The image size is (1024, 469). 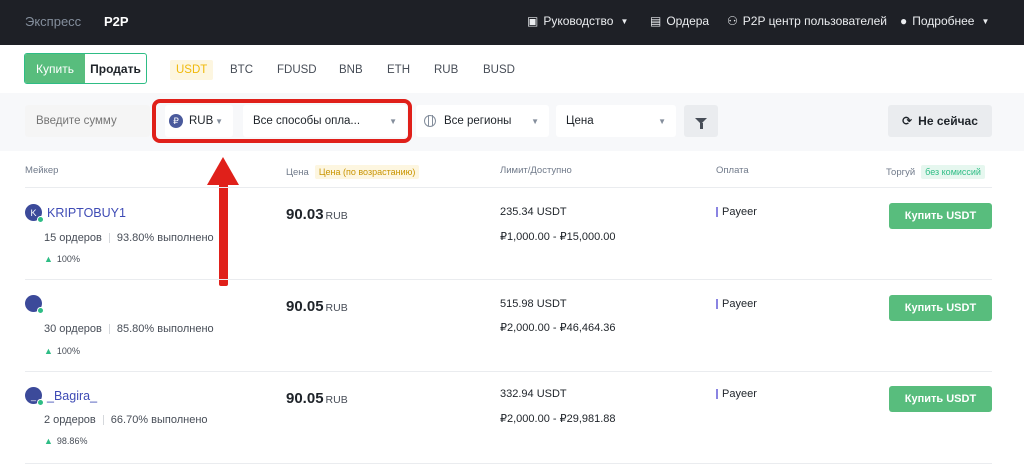 What do you see at coordinates (953, 172) in the screenshot?
I see `zero-fee-badge: без комиссий` at bounding box center [953, 172].